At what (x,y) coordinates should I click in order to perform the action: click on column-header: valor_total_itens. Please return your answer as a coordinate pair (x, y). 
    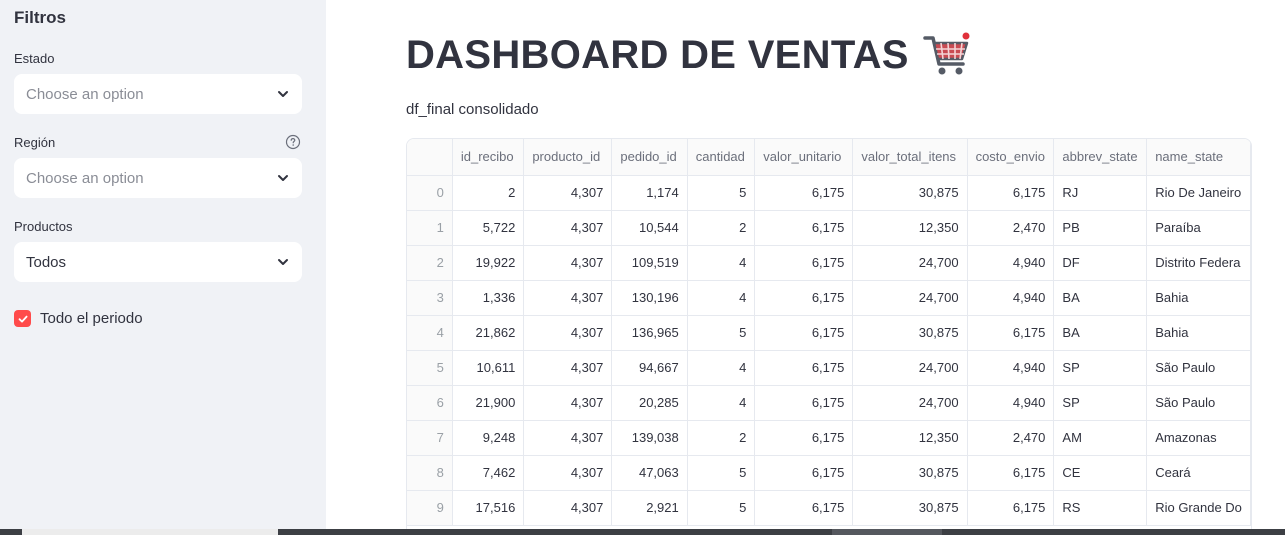
    Looking at the image, I should click on (910, 157).